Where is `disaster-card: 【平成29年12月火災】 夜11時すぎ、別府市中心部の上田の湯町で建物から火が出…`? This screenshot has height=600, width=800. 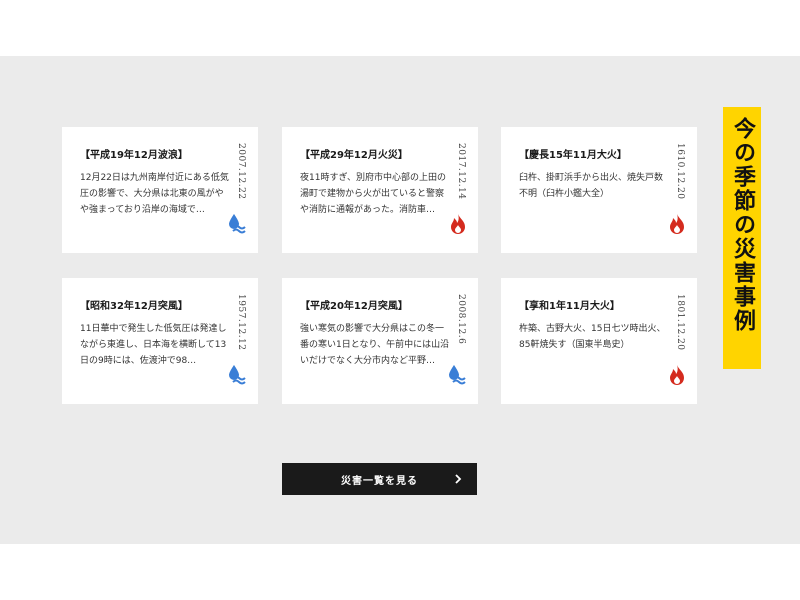
disaster-card: 【平成29年12月火災】 夜11時すぎ、別府市中心部の上田の湯町で建物から火が出… is located at coordinates (380, 190).